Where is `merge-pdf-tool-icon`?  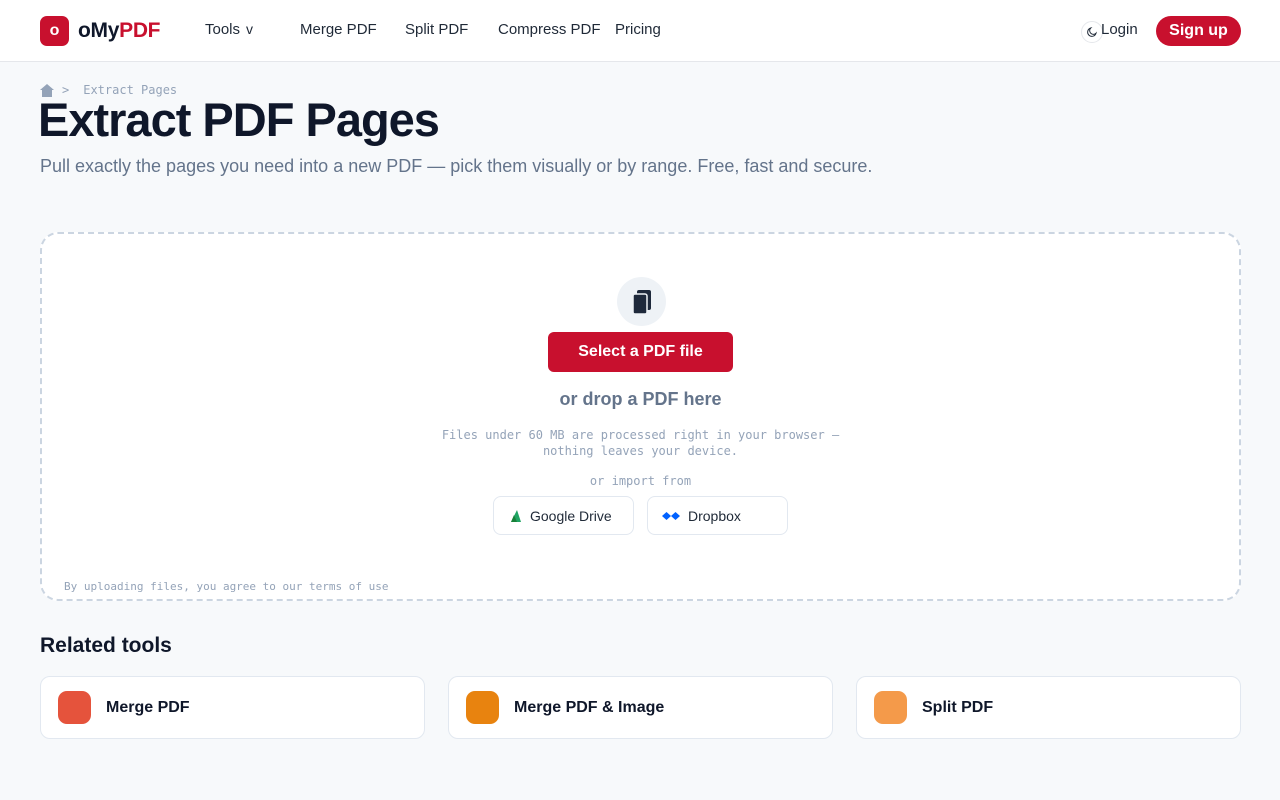 merge-pdf-tool-icon is located at coordinates (74, 707).